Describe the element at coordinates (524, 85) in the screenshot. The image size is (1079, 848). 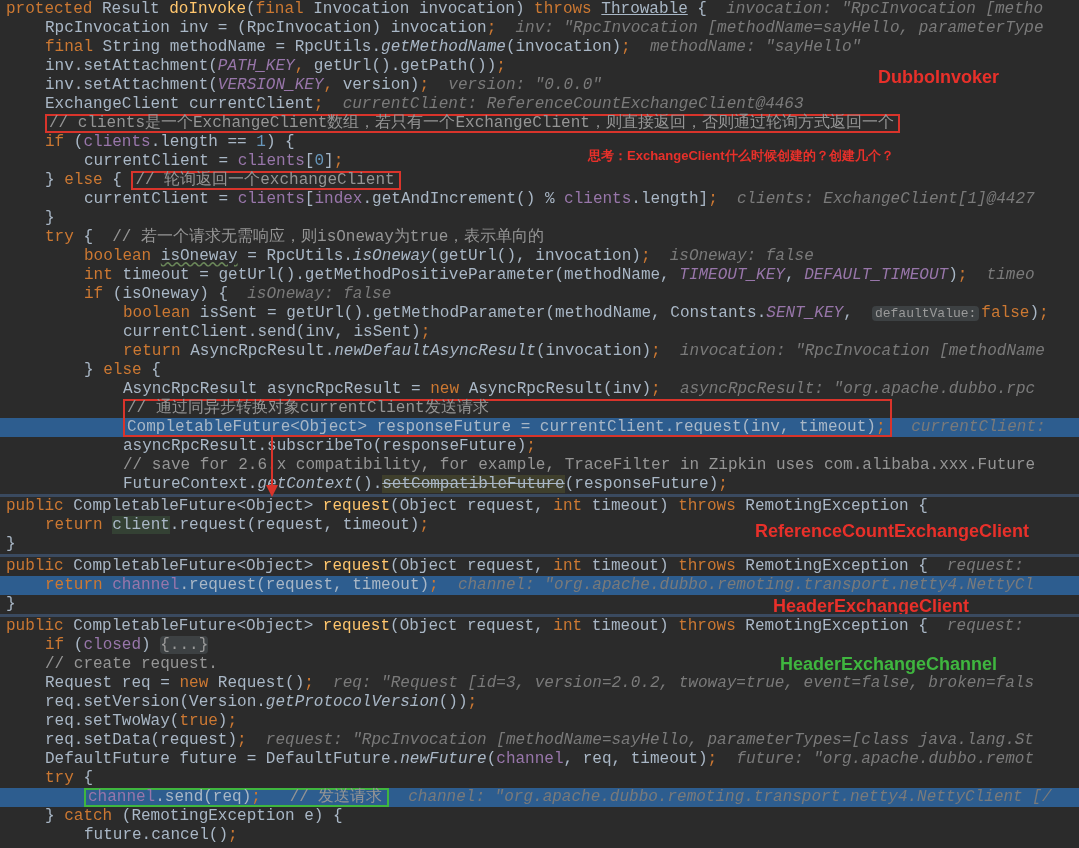
I see `debug-value: version: "0.0.0"` at that location.